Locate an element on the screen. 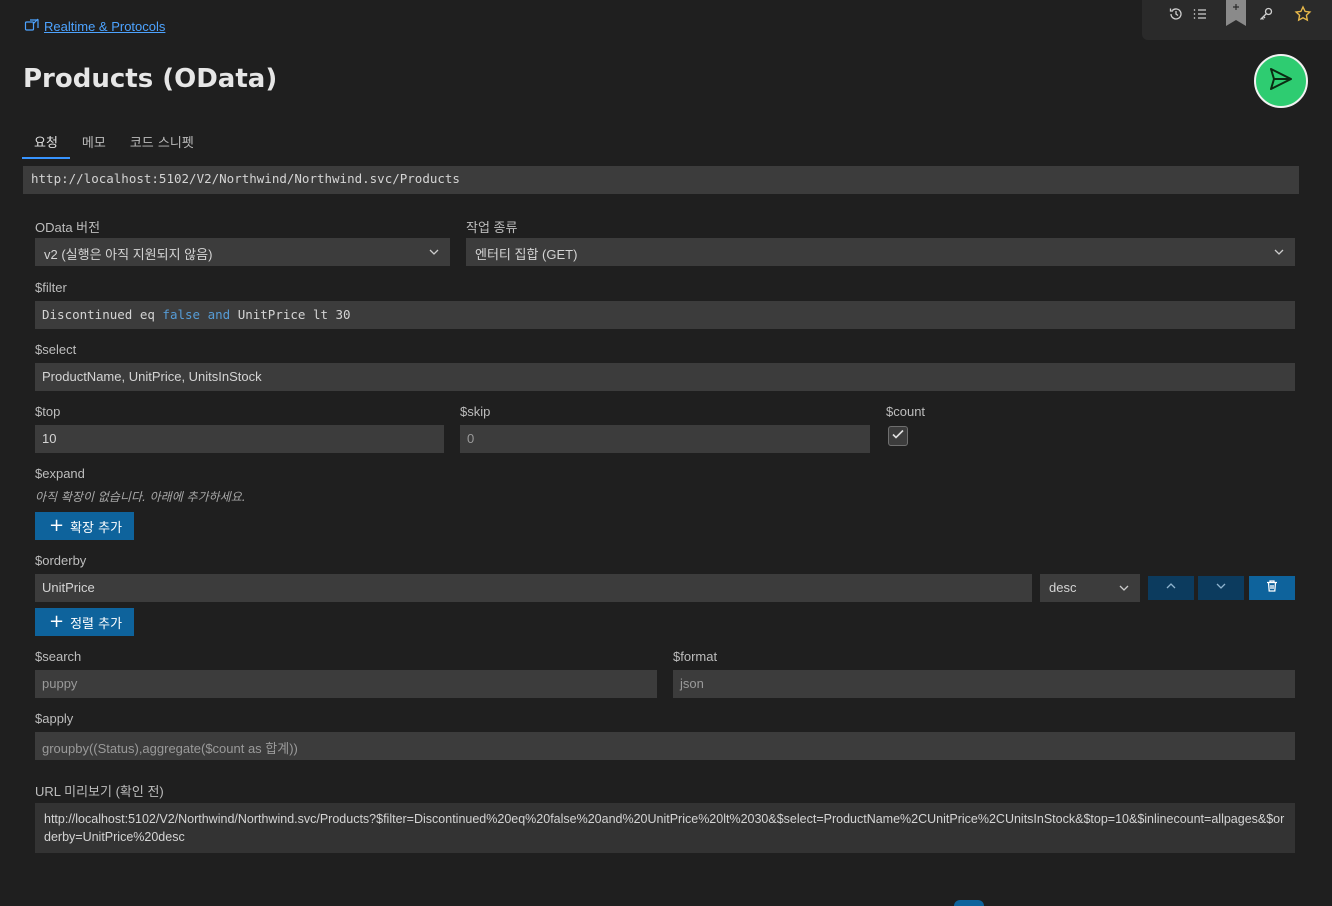  link-icon is located at coordinates (32, 26).